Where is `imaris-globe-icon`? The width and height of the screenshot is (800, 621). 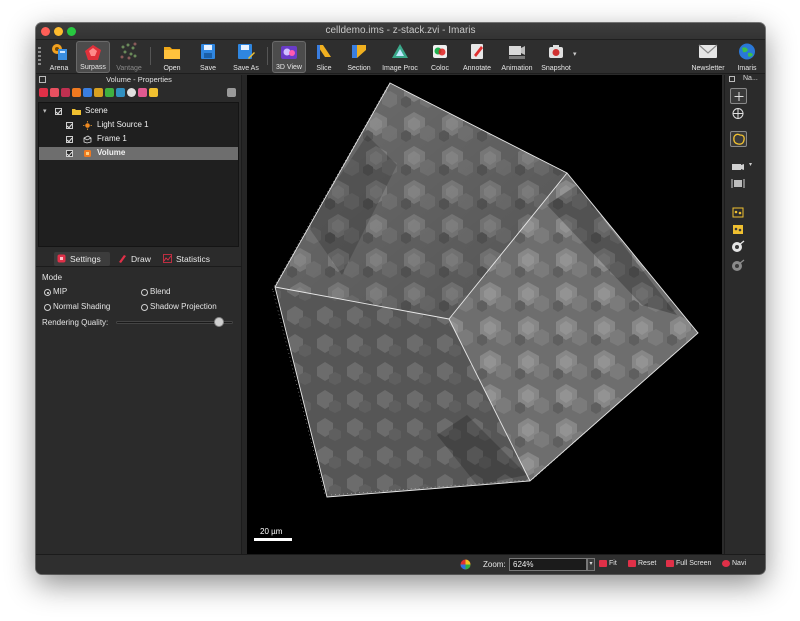 imaris-globe-icon is located at coordinates (747, 51).